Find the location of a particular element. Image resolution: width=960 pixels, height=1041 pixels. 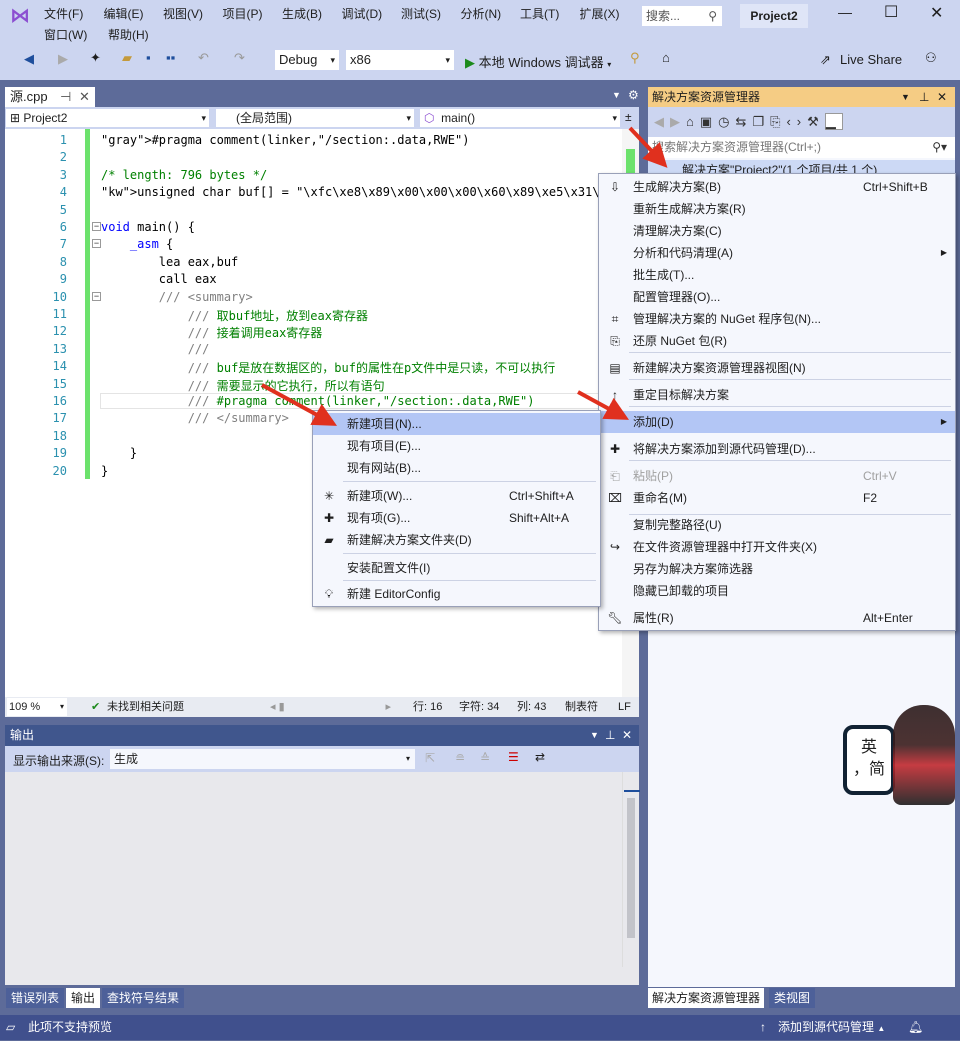

annotation-arrows is located at coordinates (464, 276).